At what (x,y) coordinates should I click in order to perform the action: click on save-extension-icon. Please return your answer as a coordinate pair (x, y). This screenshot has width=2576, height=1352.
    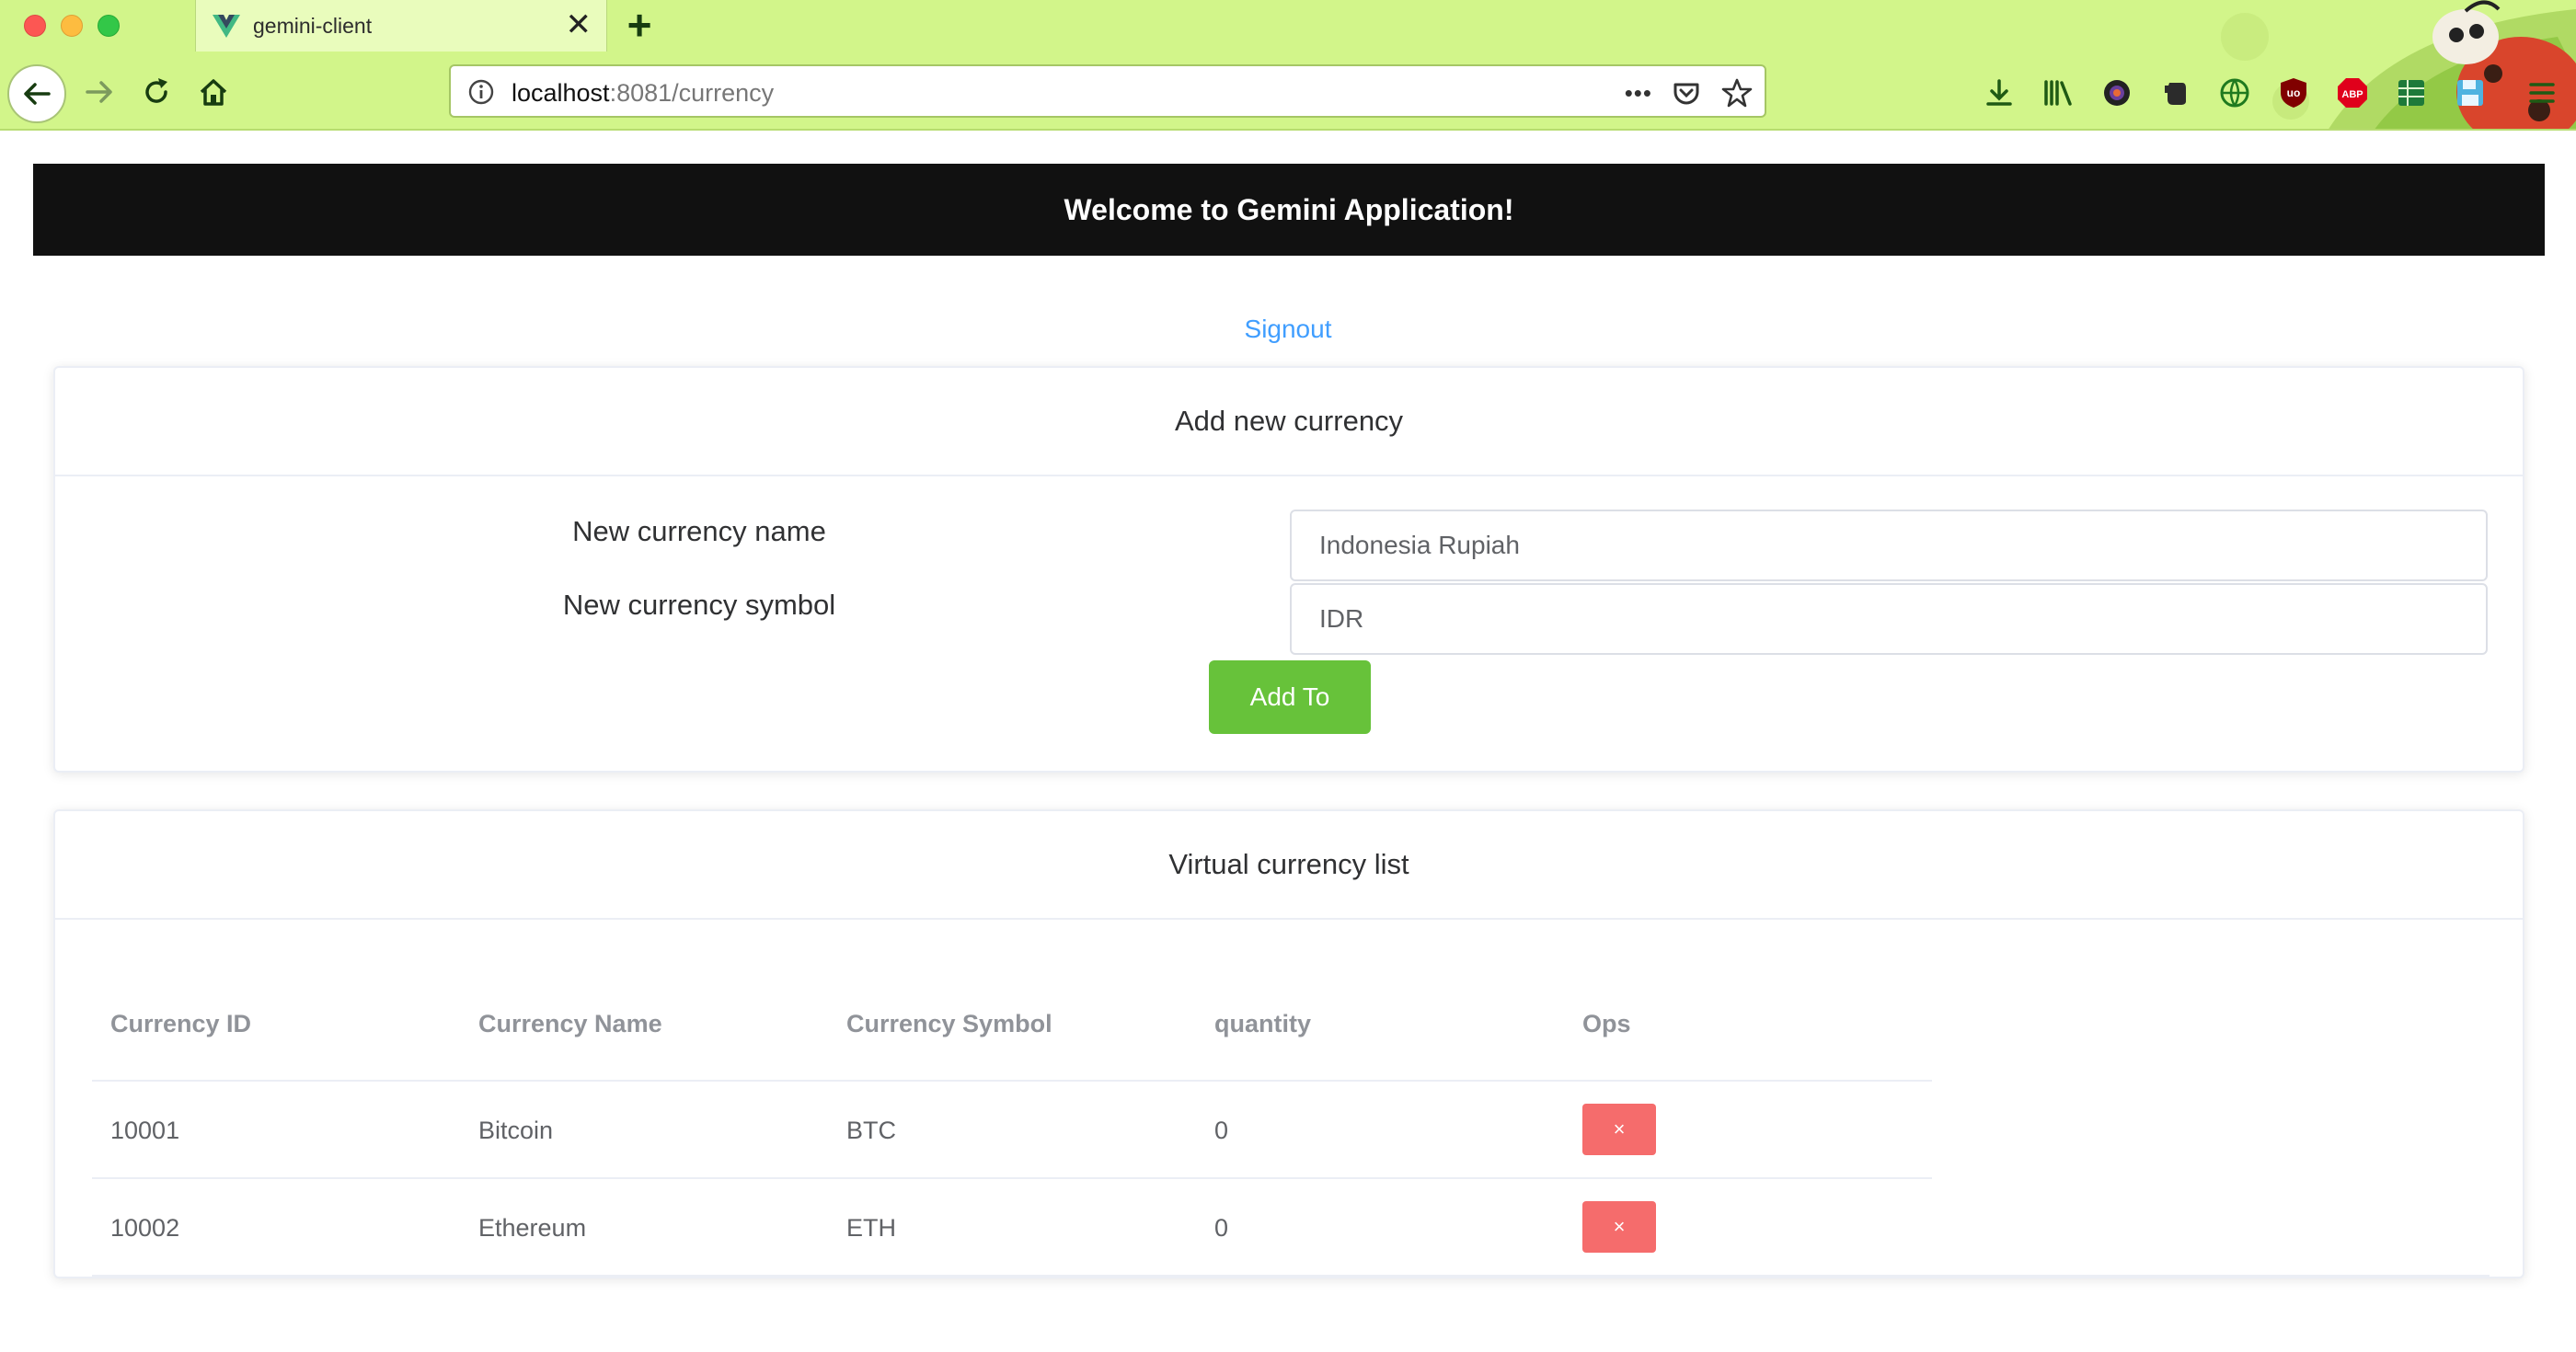
    Looking at the image, I should click on (2470, 93).